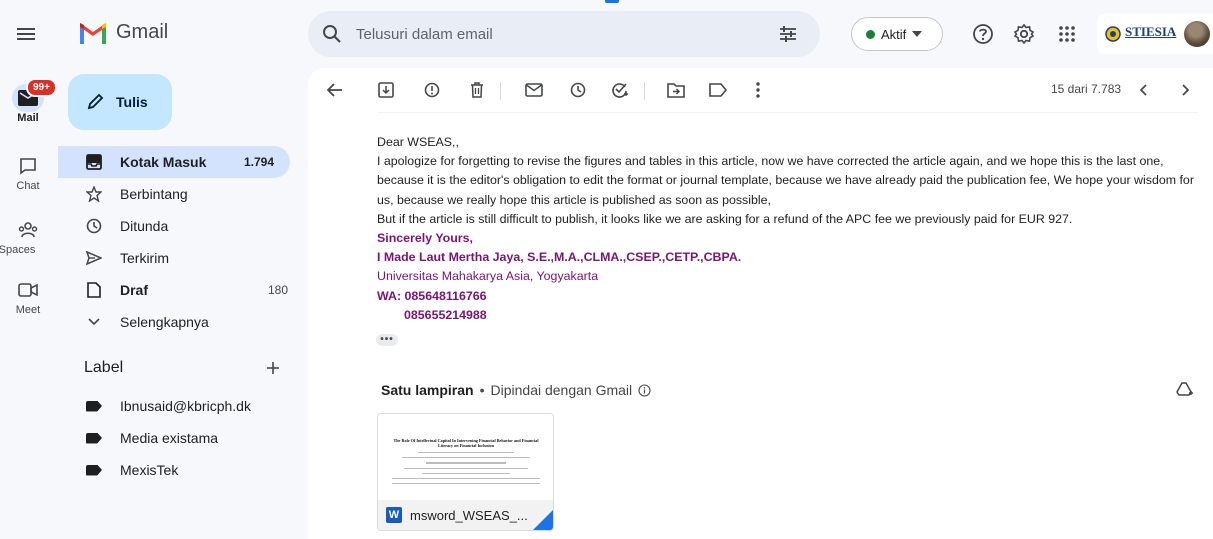  I want to click on add-task-icon, so click(620, 90).